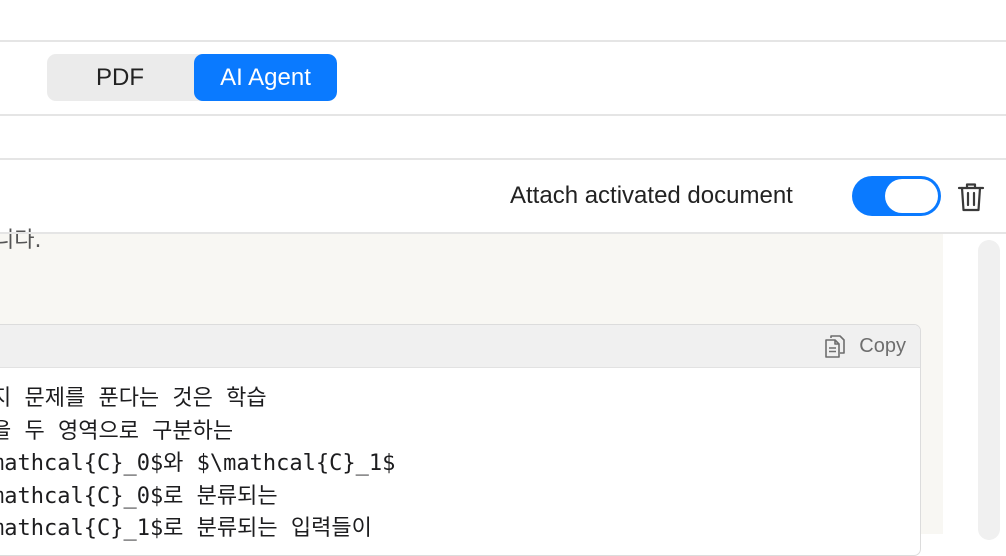  Describe the element at coordinates (882, 345) in the screenshot. I see `copy-label: Copy` at that location.